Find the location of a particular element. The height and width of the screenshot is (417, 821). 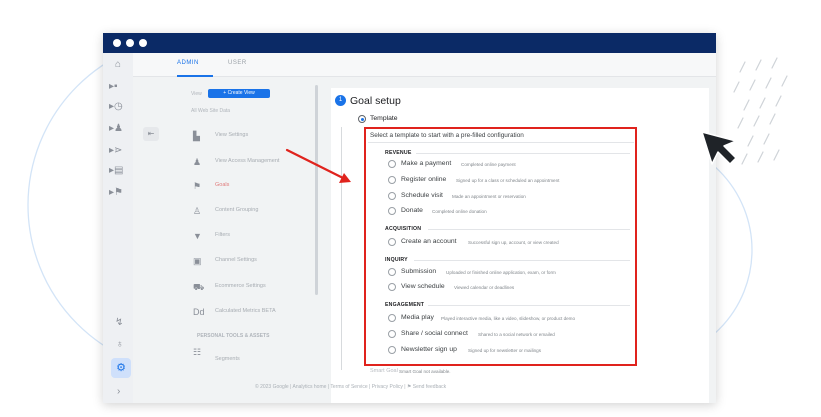

option-name: Register online is located at coordinates (424, 179).